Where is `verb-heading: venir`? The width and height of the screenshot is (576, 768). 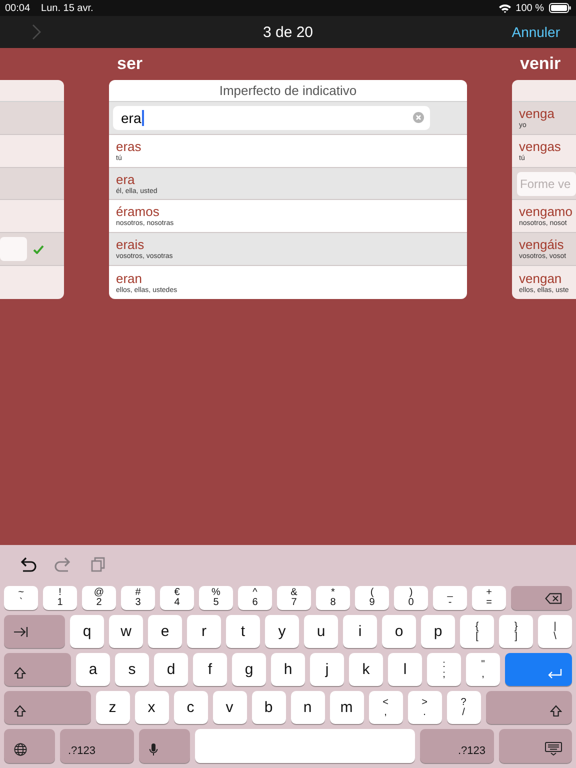
verb-heading: venir is located at coordinates (540, 64).